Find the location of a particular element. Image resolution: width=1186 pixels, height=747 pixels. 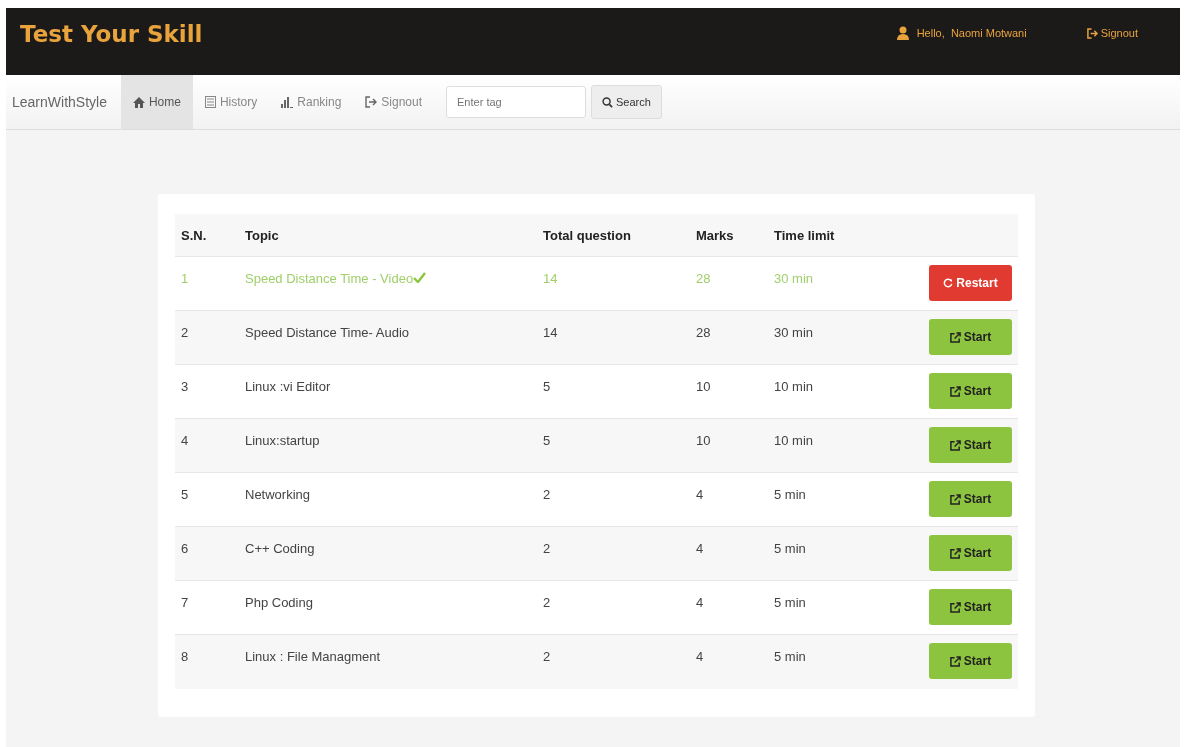

topic-text: Speed Distance Time - Video is located at coordinates (329, 278).